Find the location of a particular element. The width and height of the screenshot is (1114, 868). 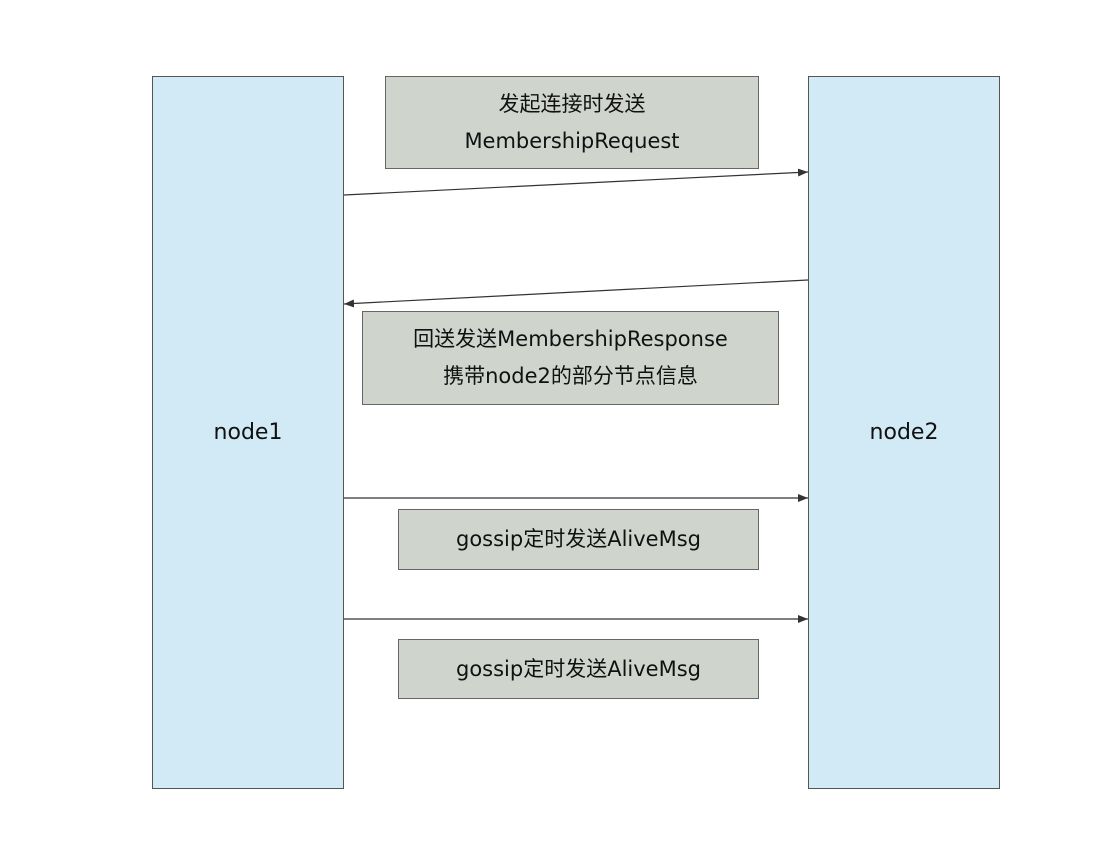

arrow-membership-request is located at coordinates (576, 182).